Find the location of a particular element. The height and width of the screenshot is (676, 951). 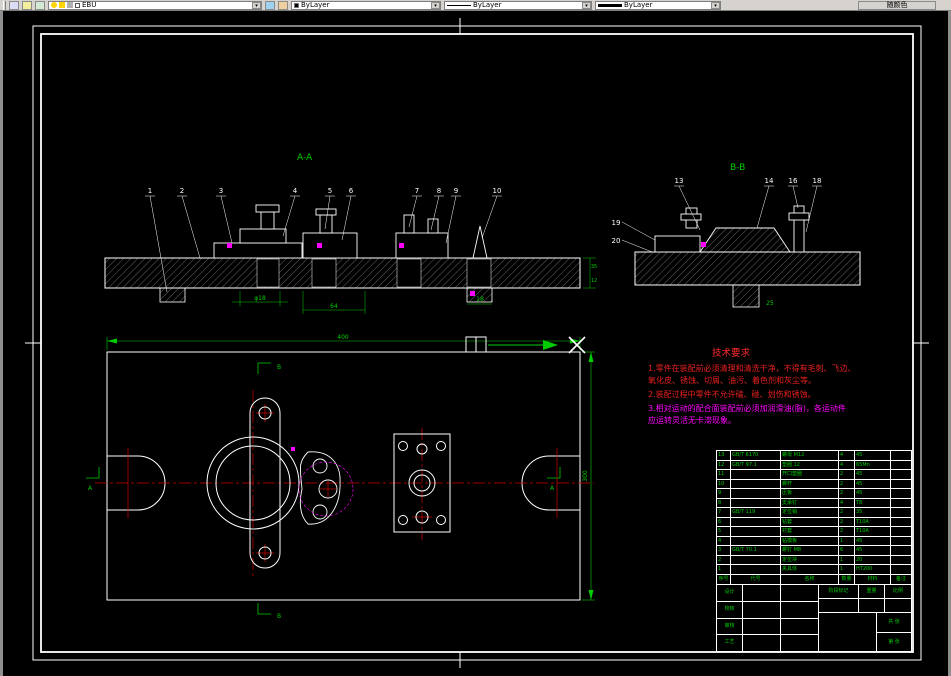

layer-states-icon is located at coordinates (270, 5).